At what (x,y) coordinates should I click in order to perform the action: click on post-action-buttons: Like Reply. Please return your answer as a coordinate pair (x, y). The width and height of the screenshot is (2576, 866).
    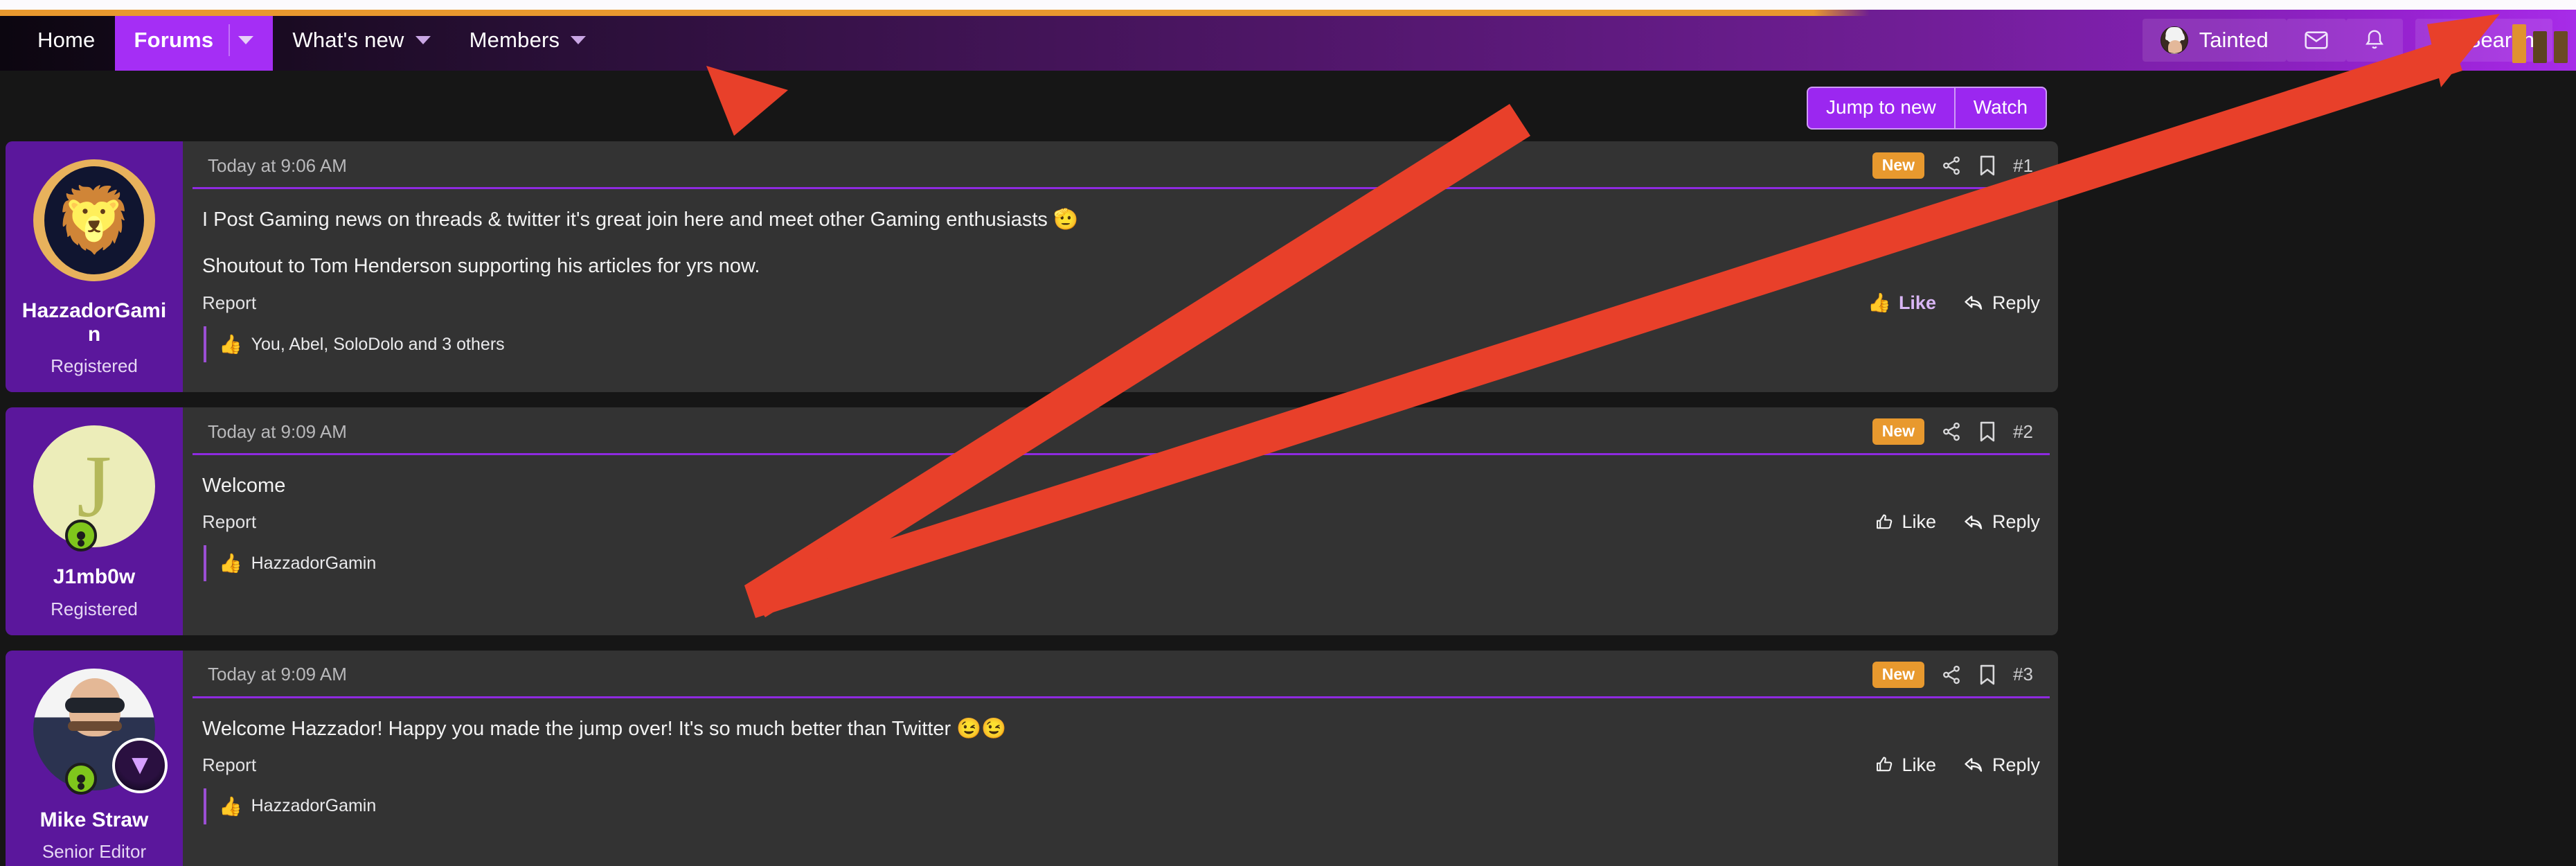
    Looking at the image, I should click on (1957, 765).